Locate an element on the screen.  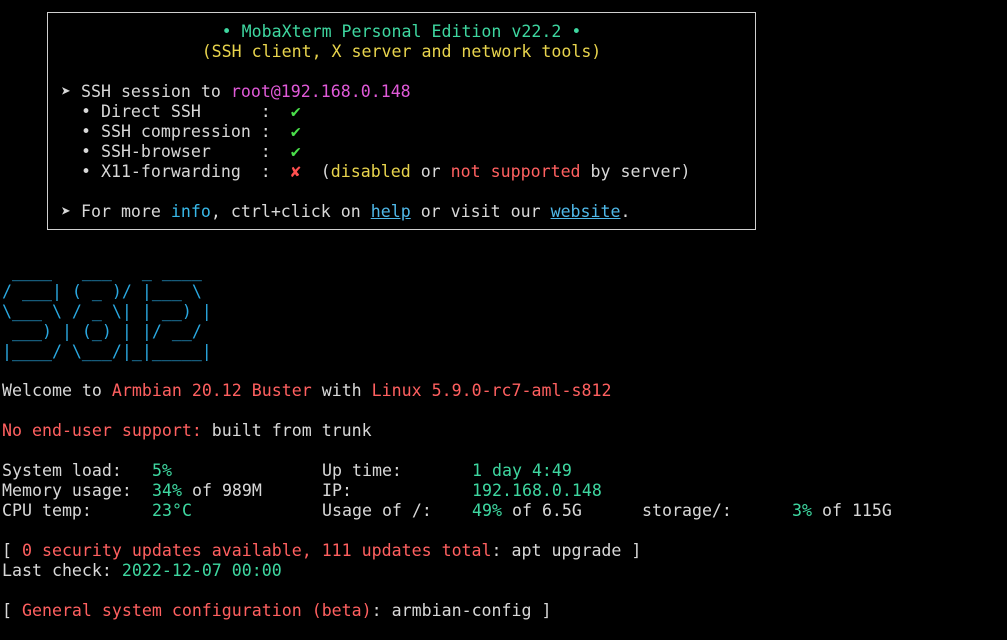
kernel-version: Linux 5.9.0-rc7-aml-s812 is located at coordinates (491, 390).